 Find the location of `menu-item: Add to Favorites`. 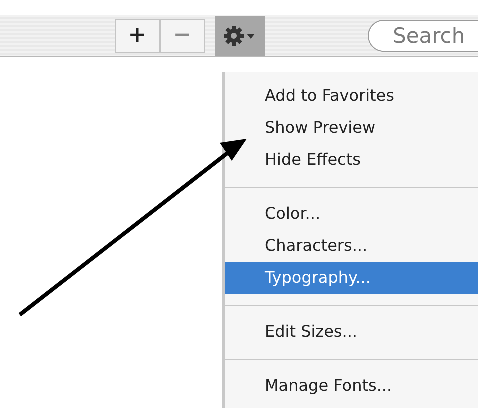

menu-item: Add to Favorites is located at coordinates (351, 96).